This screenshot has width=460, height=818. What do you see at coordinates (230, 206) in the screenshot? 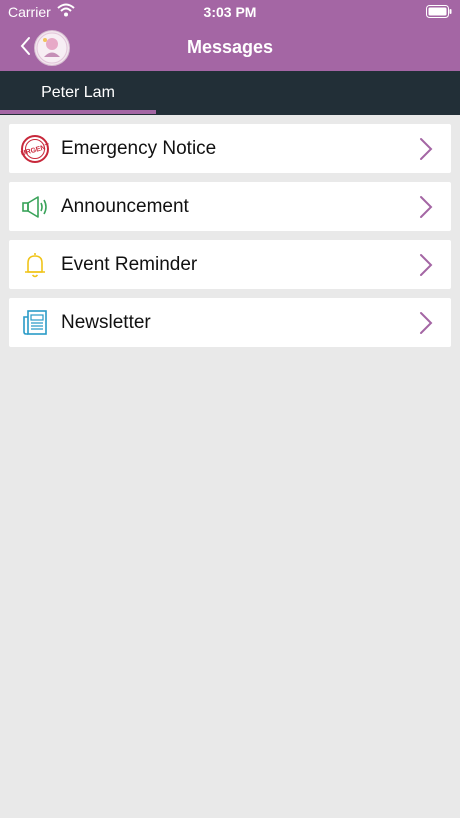
I see `list-item-announcement: Announcement` at bounding box center [230, 206].